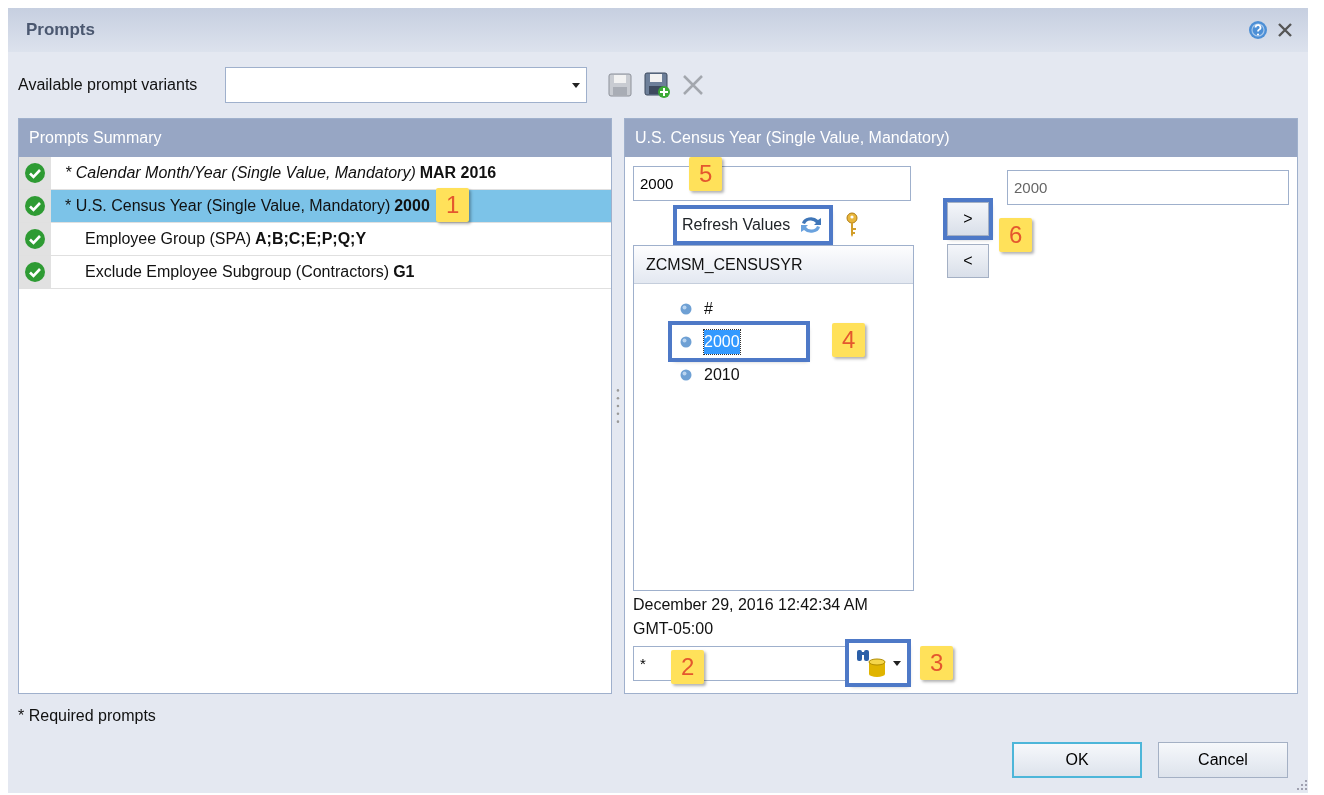  I want to click on splitter-grip-icon, so click(618, 406).